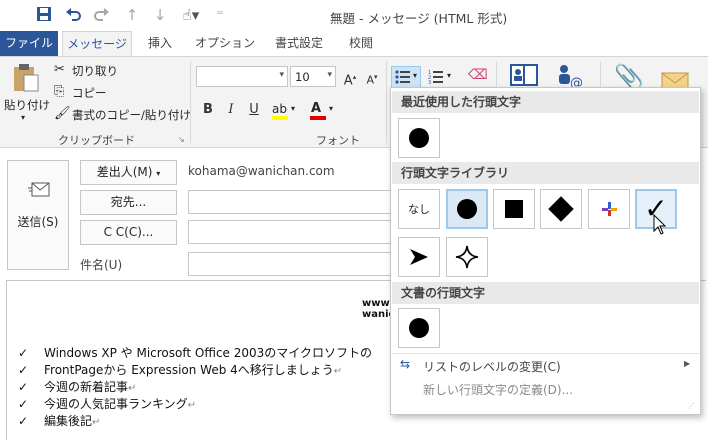 This screenshot has width=708, height=440. Describe the element at coordinates (39, 189) in the screenshot. I see `send-icon` at that location.